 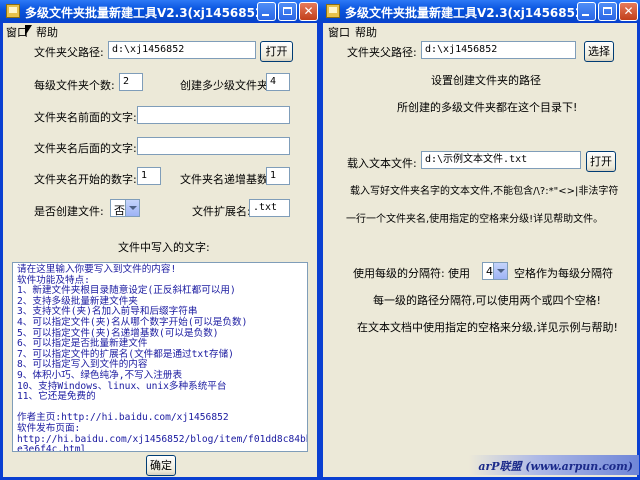 What do you see at coordinates (49, 428) in the screenshot?
I see `content-line: 软件发布页面:` at bounding box center [49, 428].